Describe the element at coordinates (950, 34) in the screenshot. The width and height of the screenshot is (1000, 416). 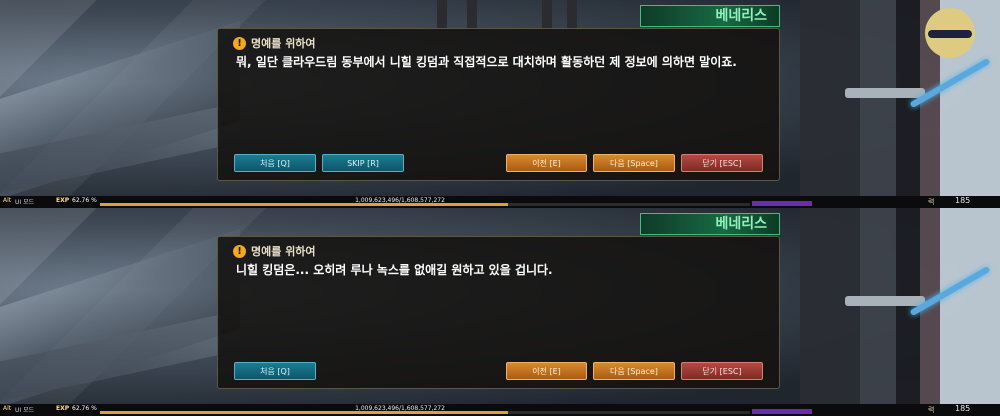
I see `character-visor` at that location.